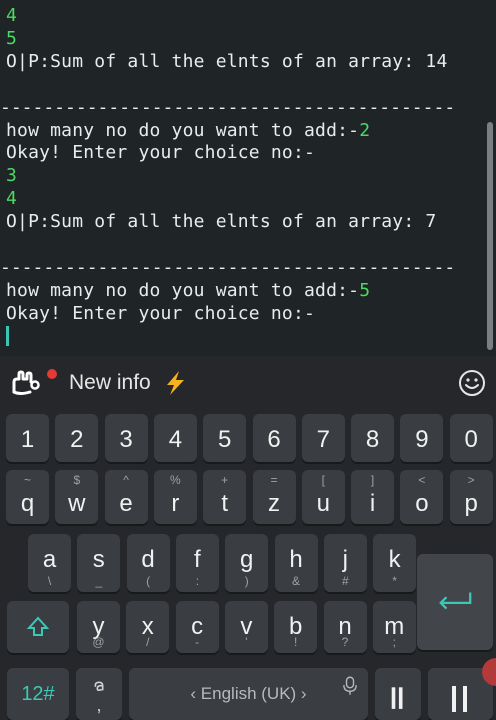 This screenshot has height=720, width=496. I want to click on news-label: New info, so click(110, 383).